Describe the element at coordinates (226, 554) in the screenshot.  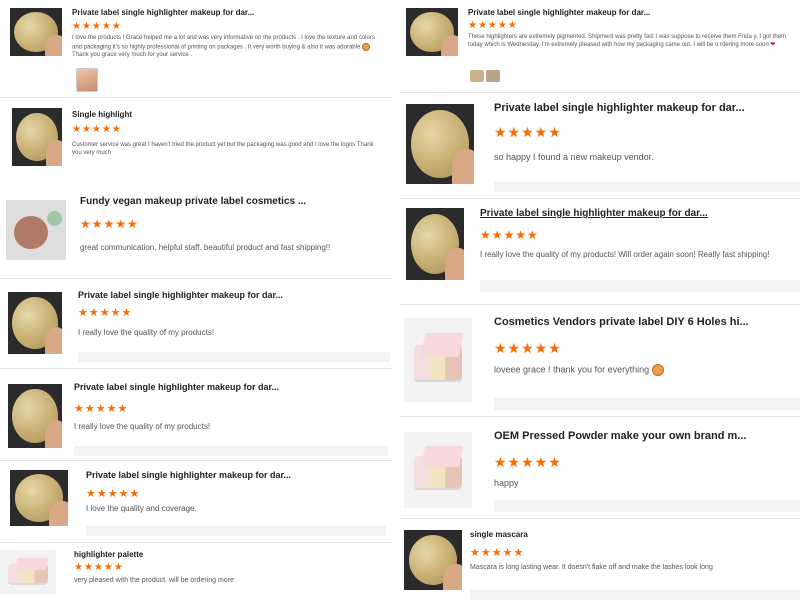
I see `review-product-title: highlighter palette` at that location.